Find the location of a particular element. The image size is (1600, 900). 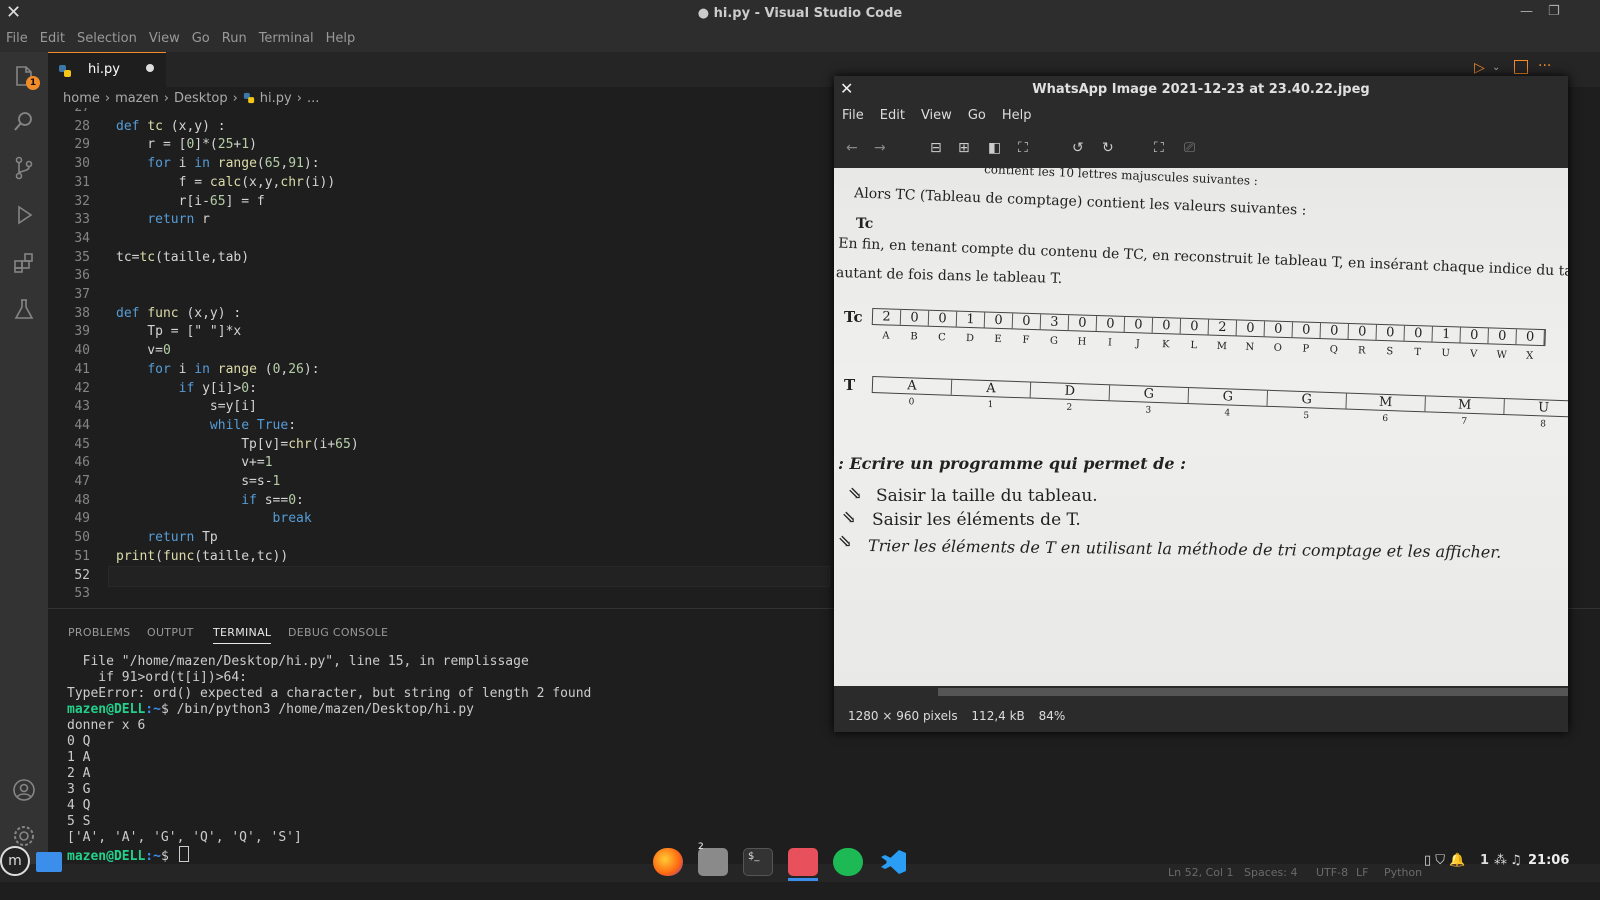

prompt-user: mazen@DELL is located at coordinates (106, 709).